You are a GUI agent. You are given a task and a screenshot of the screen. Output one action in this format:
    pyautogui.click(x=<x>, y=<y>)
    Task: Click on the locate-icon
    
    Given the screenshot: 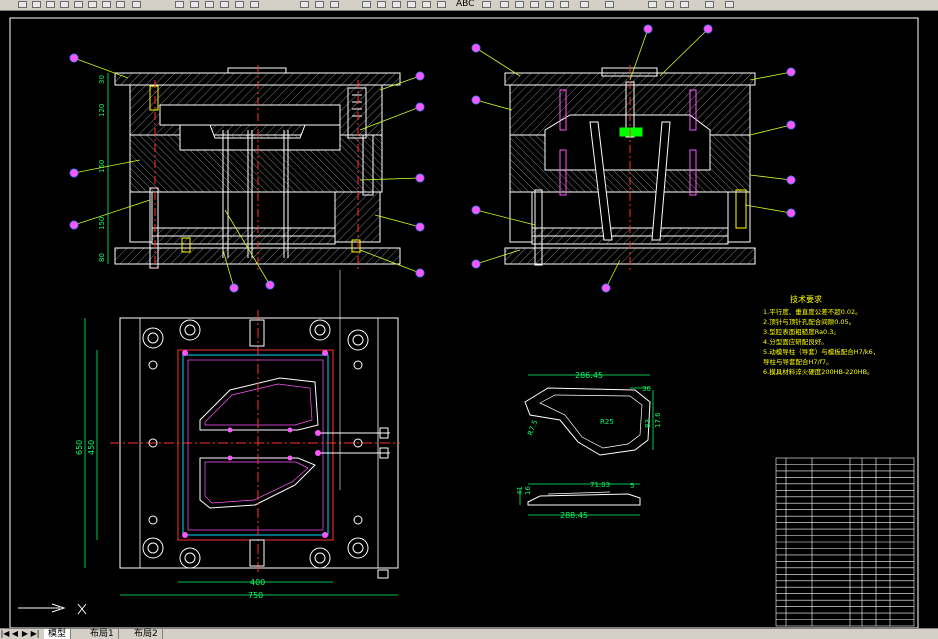 What is the action you would take?
    pyautogui.click(x=426, y=4)
    